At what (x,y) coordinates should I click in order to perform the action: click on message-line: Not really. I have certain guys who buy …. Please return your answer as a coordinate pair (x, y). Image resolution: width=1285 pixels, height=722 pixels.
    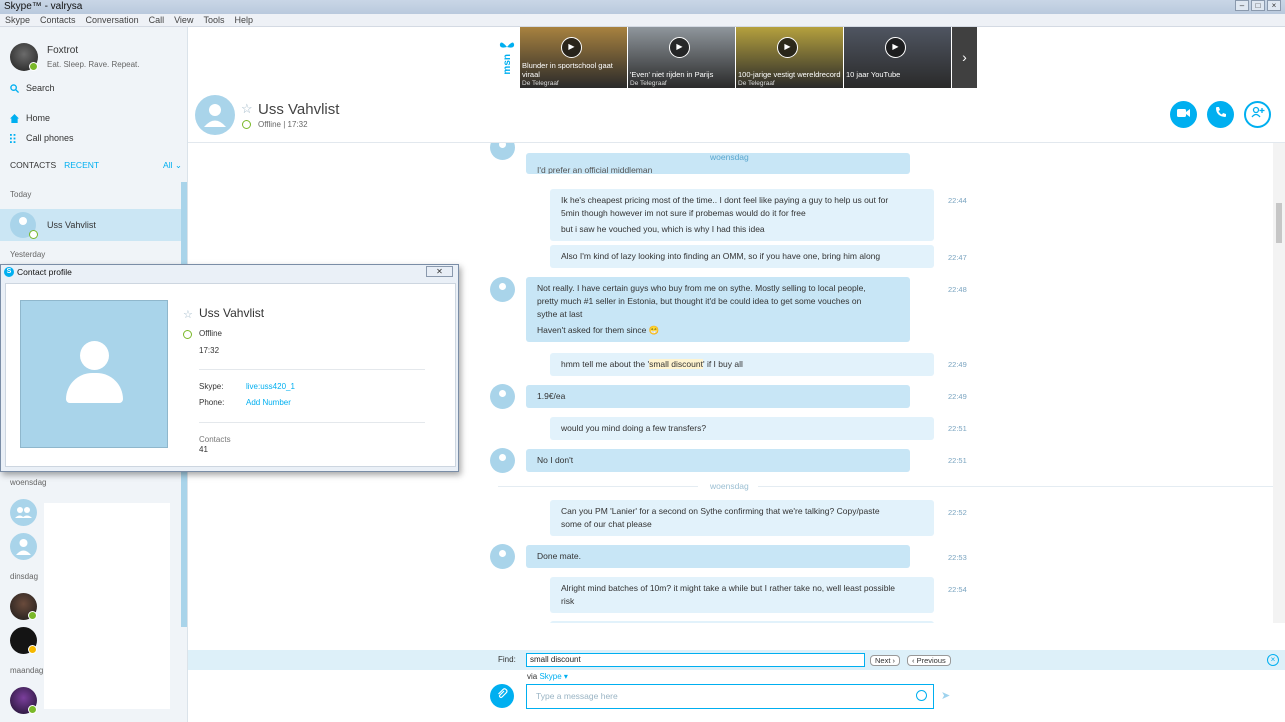
    Looking at the image, I should click on (701, 288).